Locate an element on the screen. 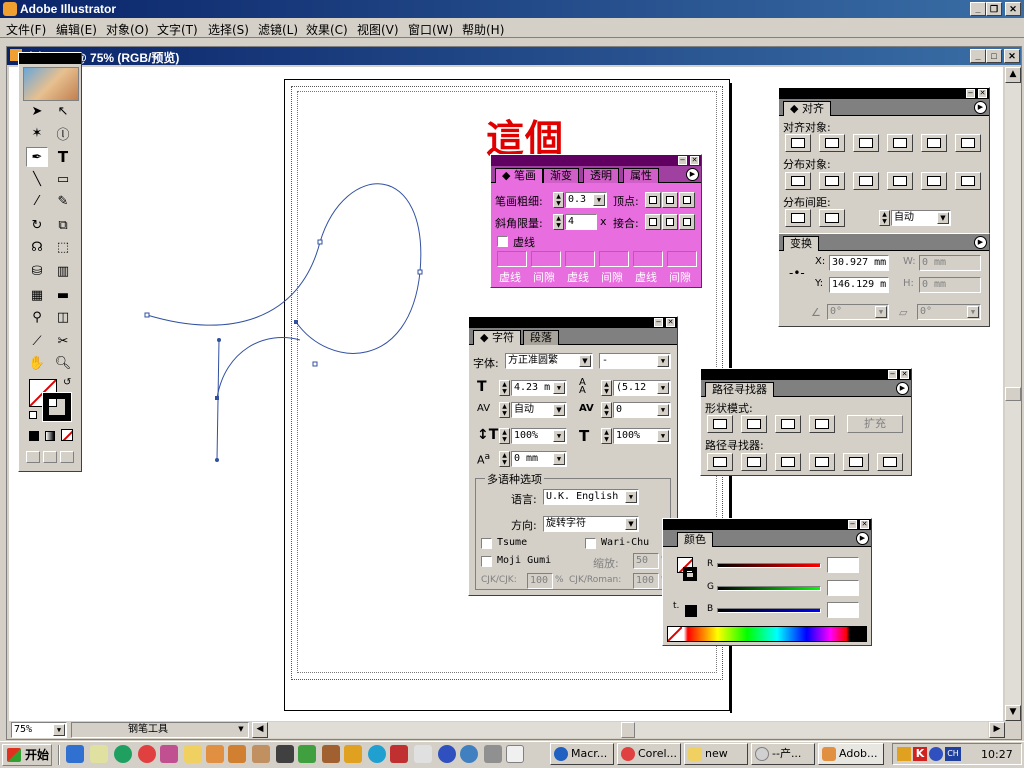  paintbrush-tool-icon: ⁄ is located at coordinates (37, 201).